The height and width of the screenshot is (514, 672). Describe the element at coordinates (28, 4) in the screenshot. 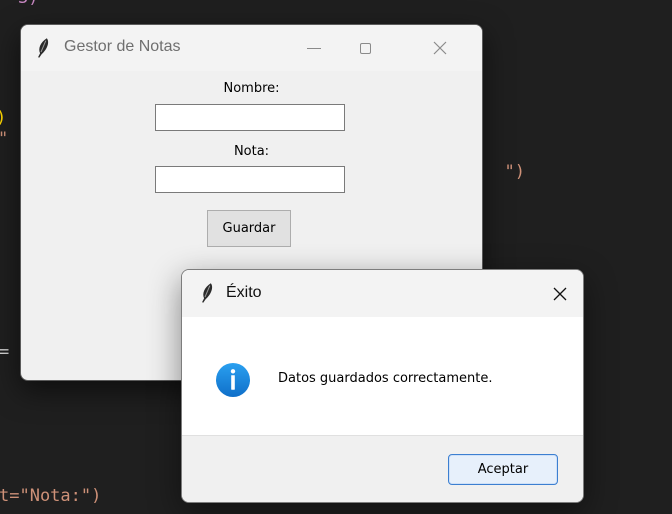

I see `code-fragment-top: 3)` at that location.